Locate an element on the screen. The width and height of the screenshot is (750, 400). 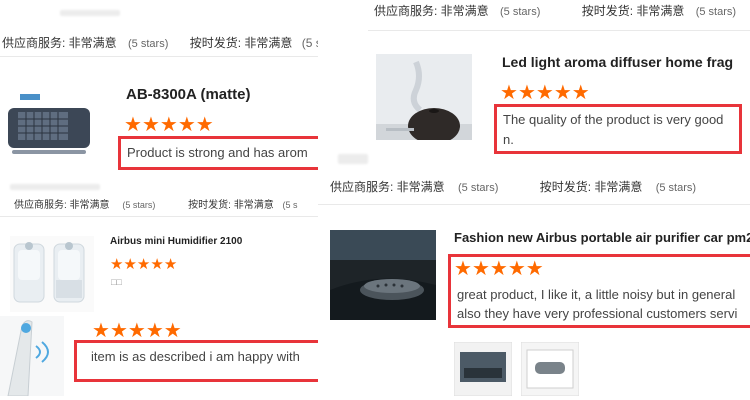
ab8300a-service-rating: 供应商服务: 非常满意 (5 stars) 按时发货: 非常满意 (5 s is located at coordinates (156, 205).